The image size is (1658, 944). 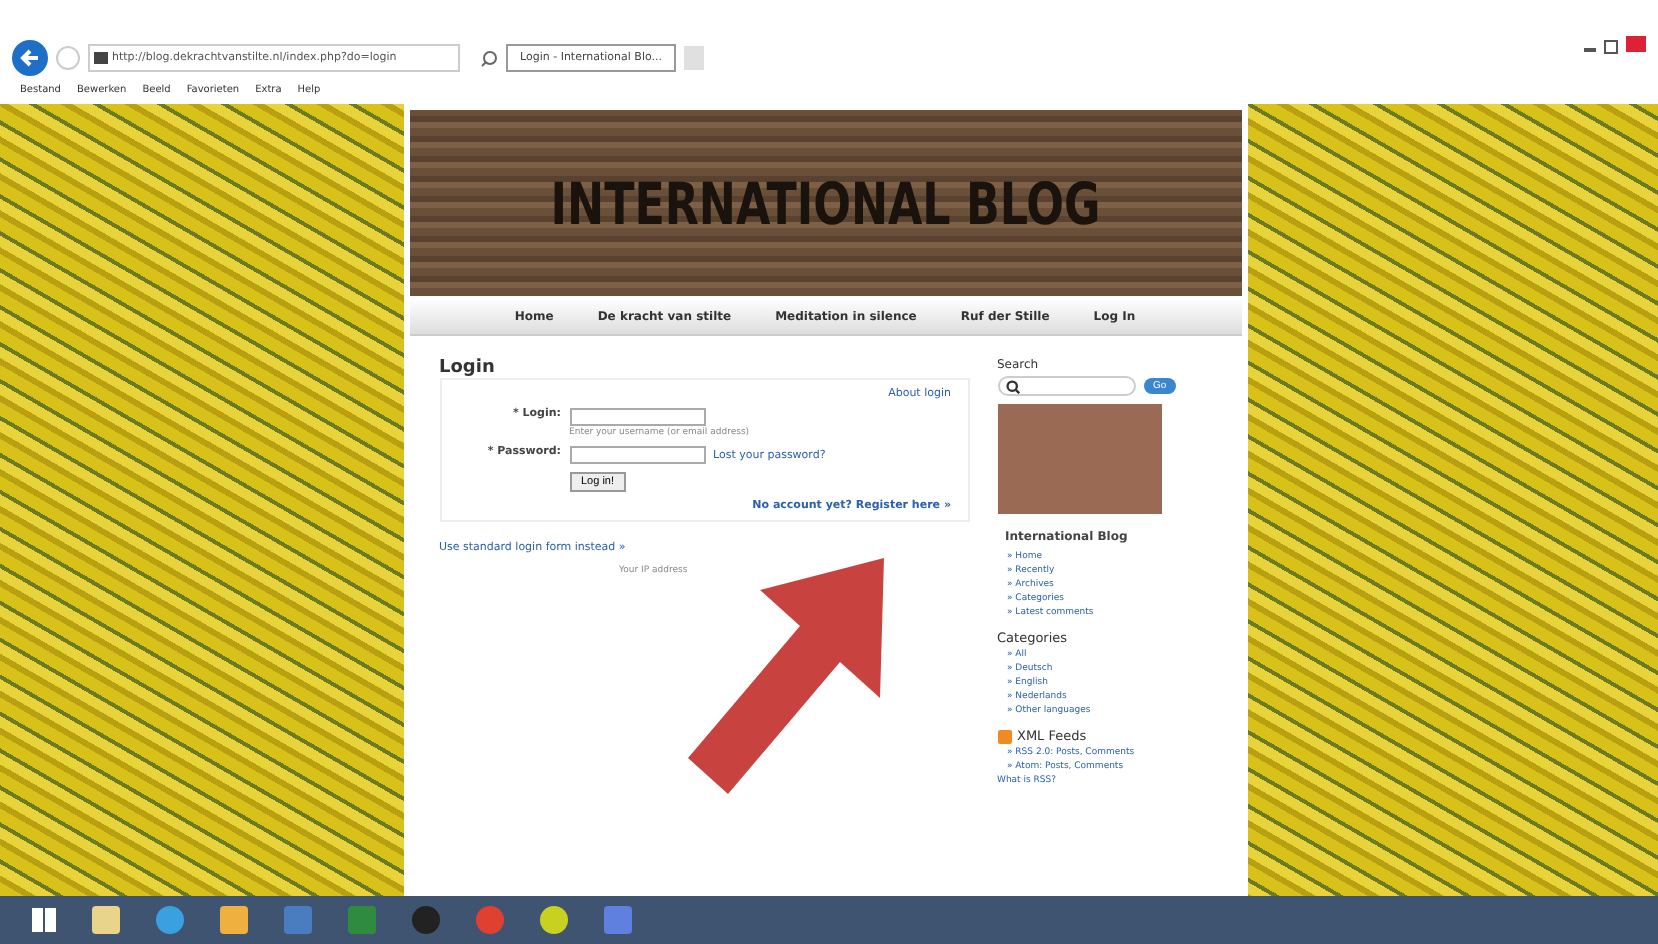 I want to click on login-heading: Login, so click(x=468, y=368).